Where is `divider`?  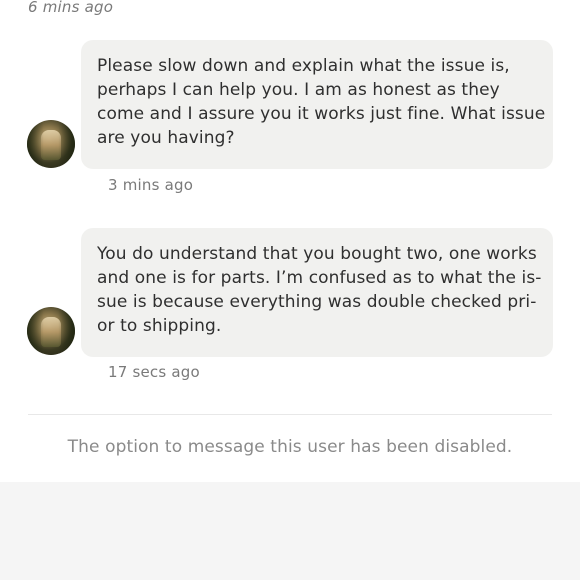
divider is located at coordinates (290, 414).